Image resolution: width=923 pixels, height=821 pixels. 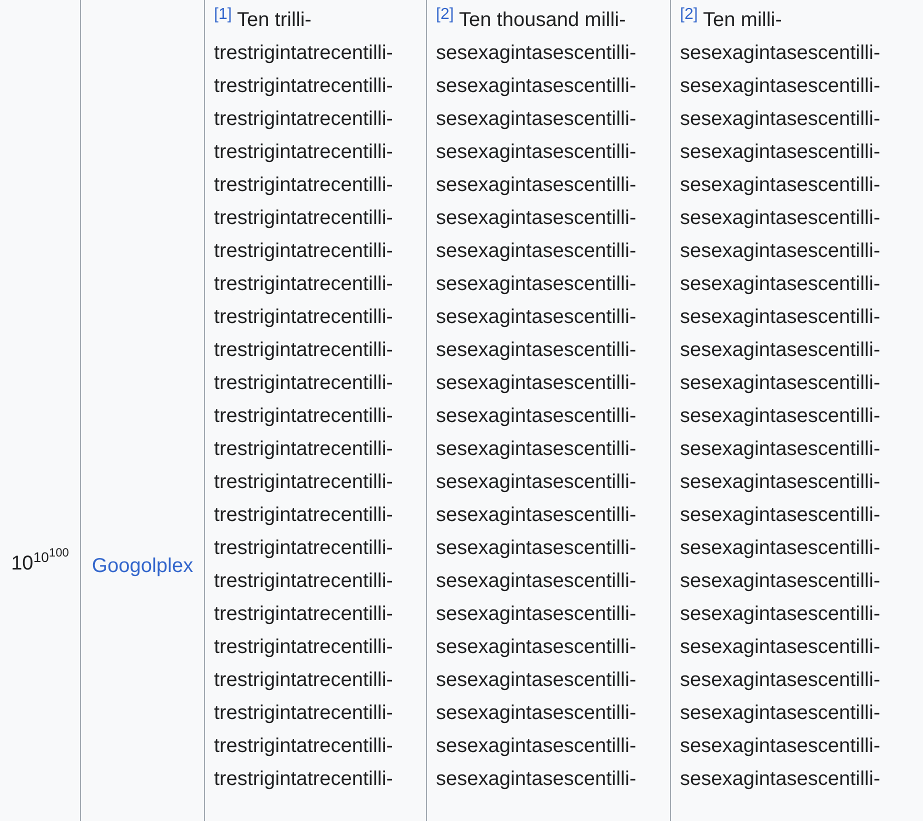 What do you see at coordinates (143, 566) in the screenshot?
I see `number-name-link: Googolplex` at bounding box center [143, 566].